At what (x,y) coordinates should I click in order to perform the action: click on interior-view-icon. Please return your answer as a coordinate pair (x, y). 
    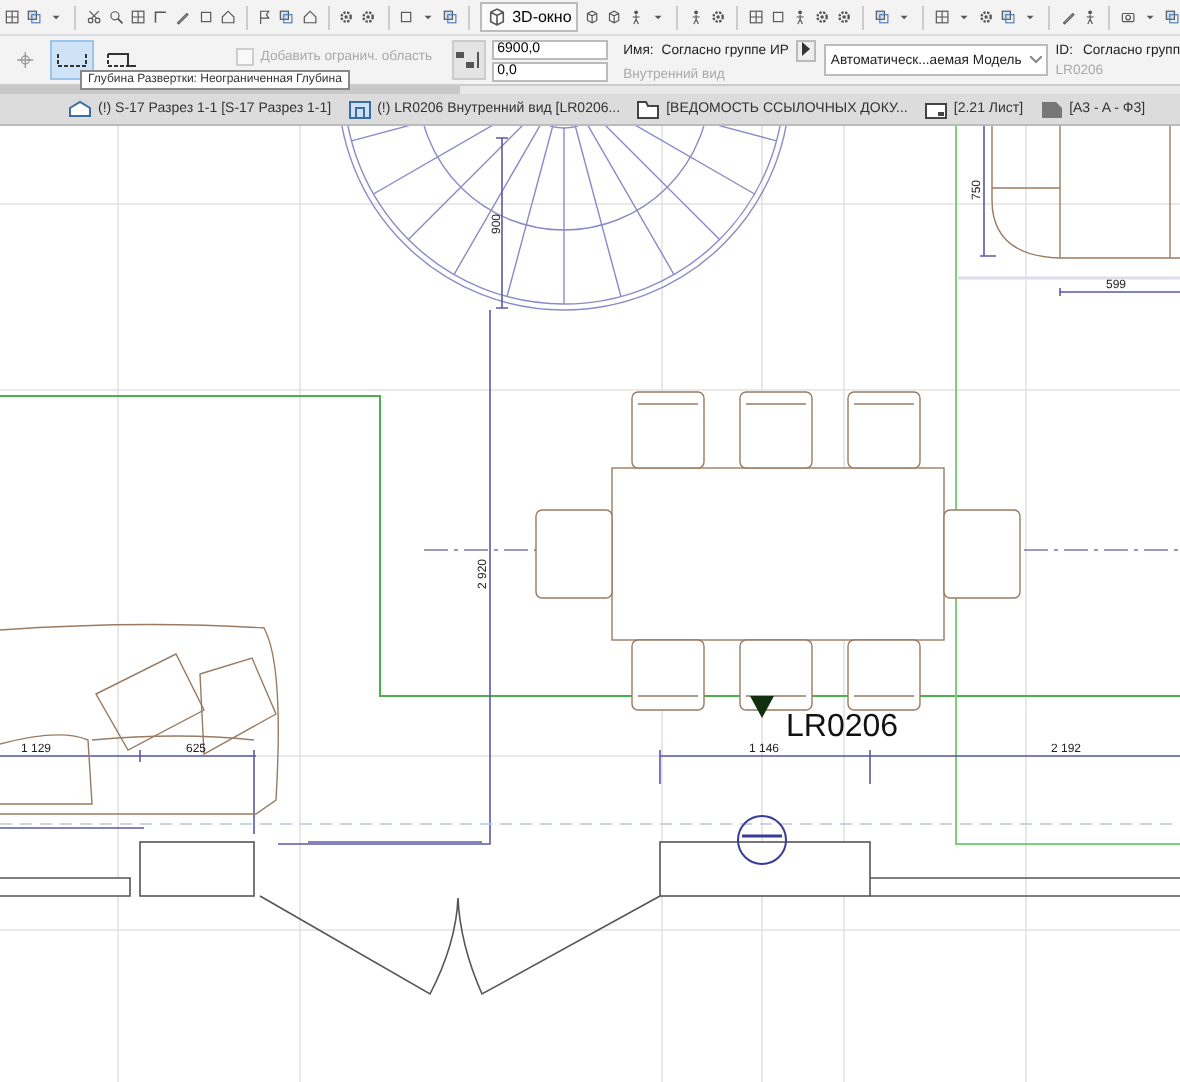
    Looking at the image, I should click on (359, 109).